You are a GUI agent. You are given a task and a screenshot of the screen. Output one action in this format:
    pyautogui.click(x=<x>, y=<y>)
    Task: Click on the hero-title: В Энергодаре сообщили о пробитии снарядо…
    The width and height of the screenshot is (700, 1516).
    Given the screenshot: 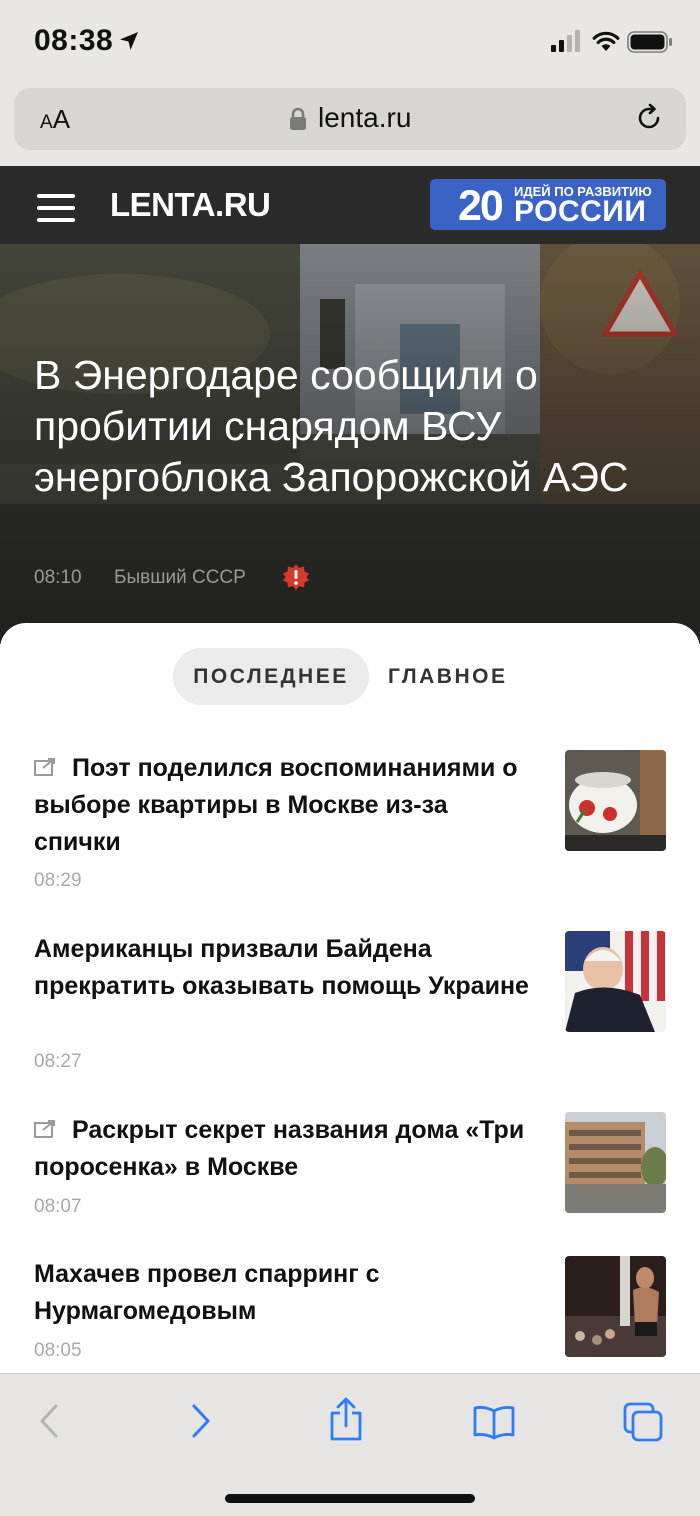 What is the action you would take?
    pyautogui.click(x=334, y=426)
    